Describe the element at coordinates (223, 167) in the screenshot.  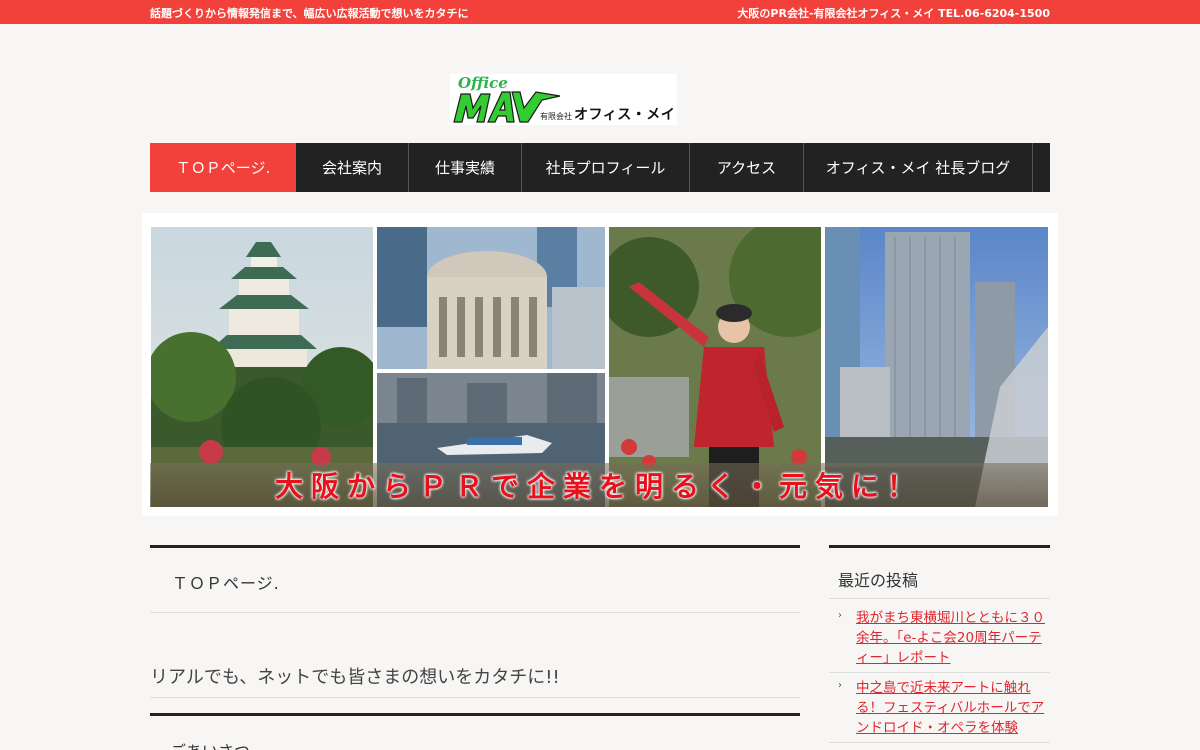
I see `nav-item-top: ＴＯＰページ.` at that location.